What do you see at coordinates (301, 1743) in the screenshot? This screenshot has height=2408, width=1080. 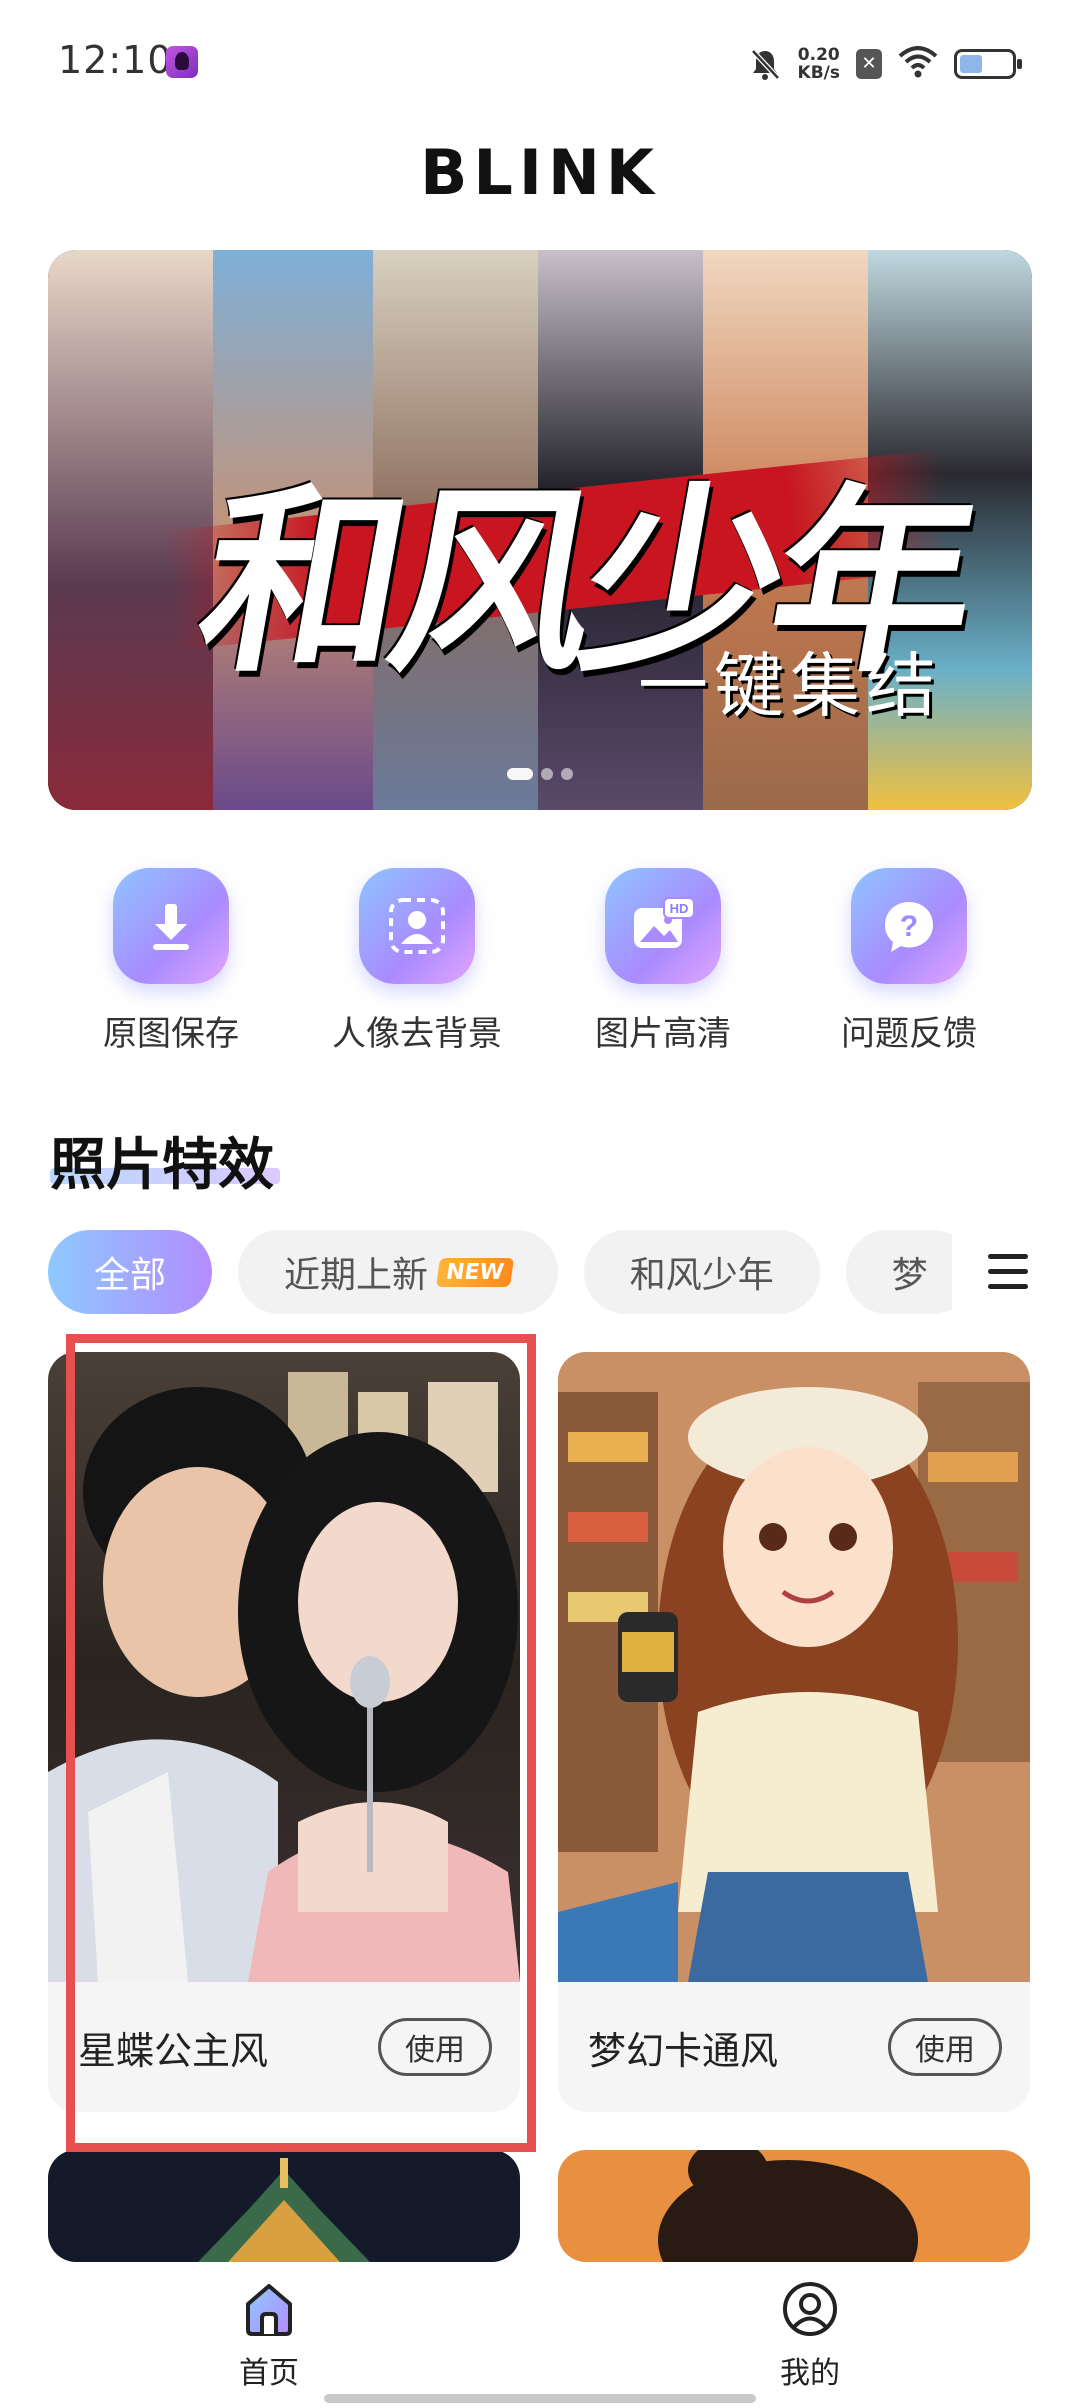 I see `selection-highlight` at bounding box center [301, 1743].